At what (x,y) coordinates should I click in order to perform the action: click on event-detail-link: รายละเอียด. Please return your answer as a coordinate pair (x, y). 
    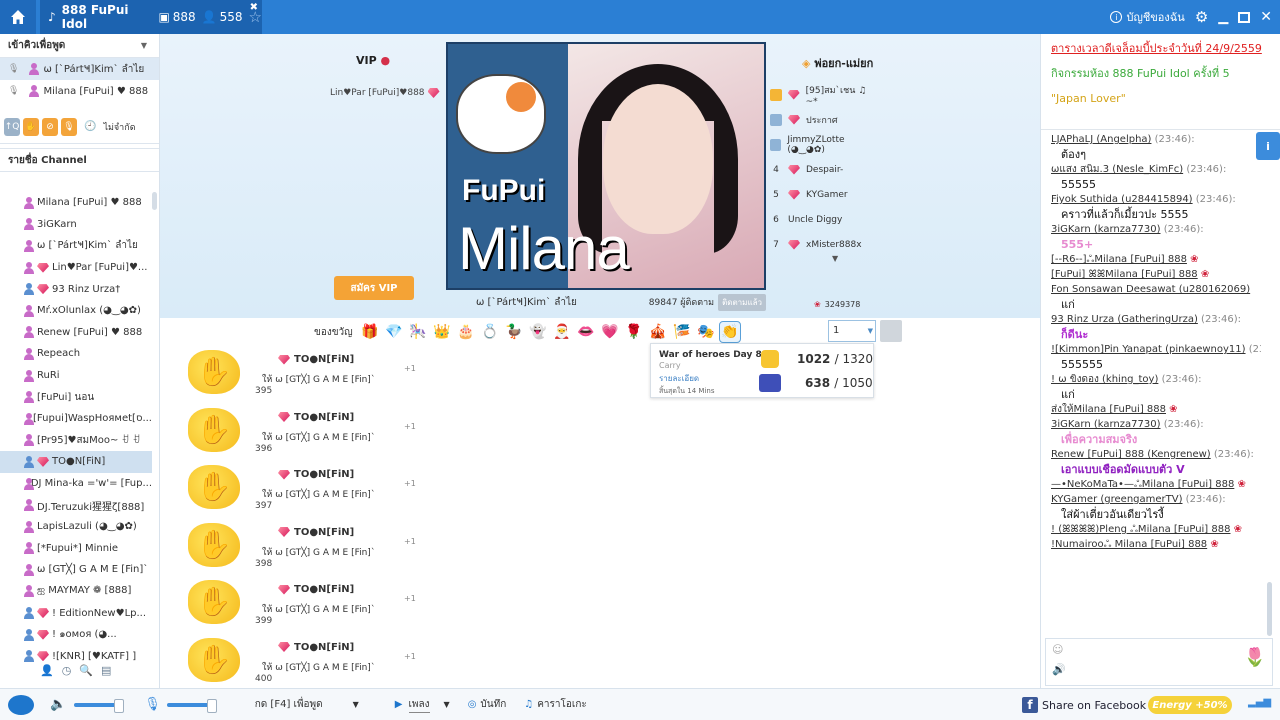
    Looking at the image, I should click on (679, 378).